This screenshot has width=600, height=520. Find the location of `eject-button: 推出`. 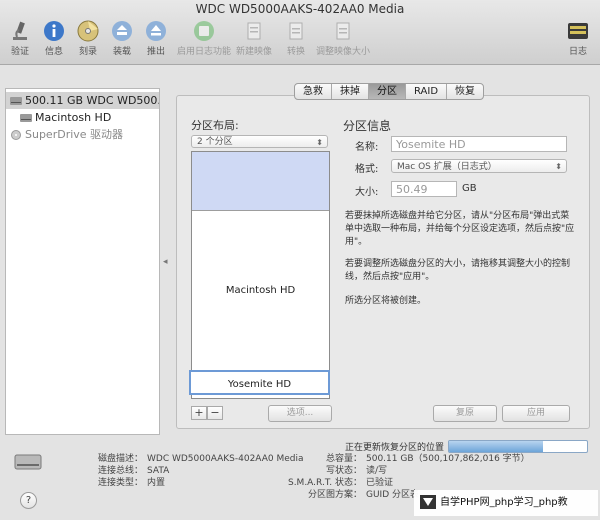

eject-button: 推出 is located at coordinates (156, 38).